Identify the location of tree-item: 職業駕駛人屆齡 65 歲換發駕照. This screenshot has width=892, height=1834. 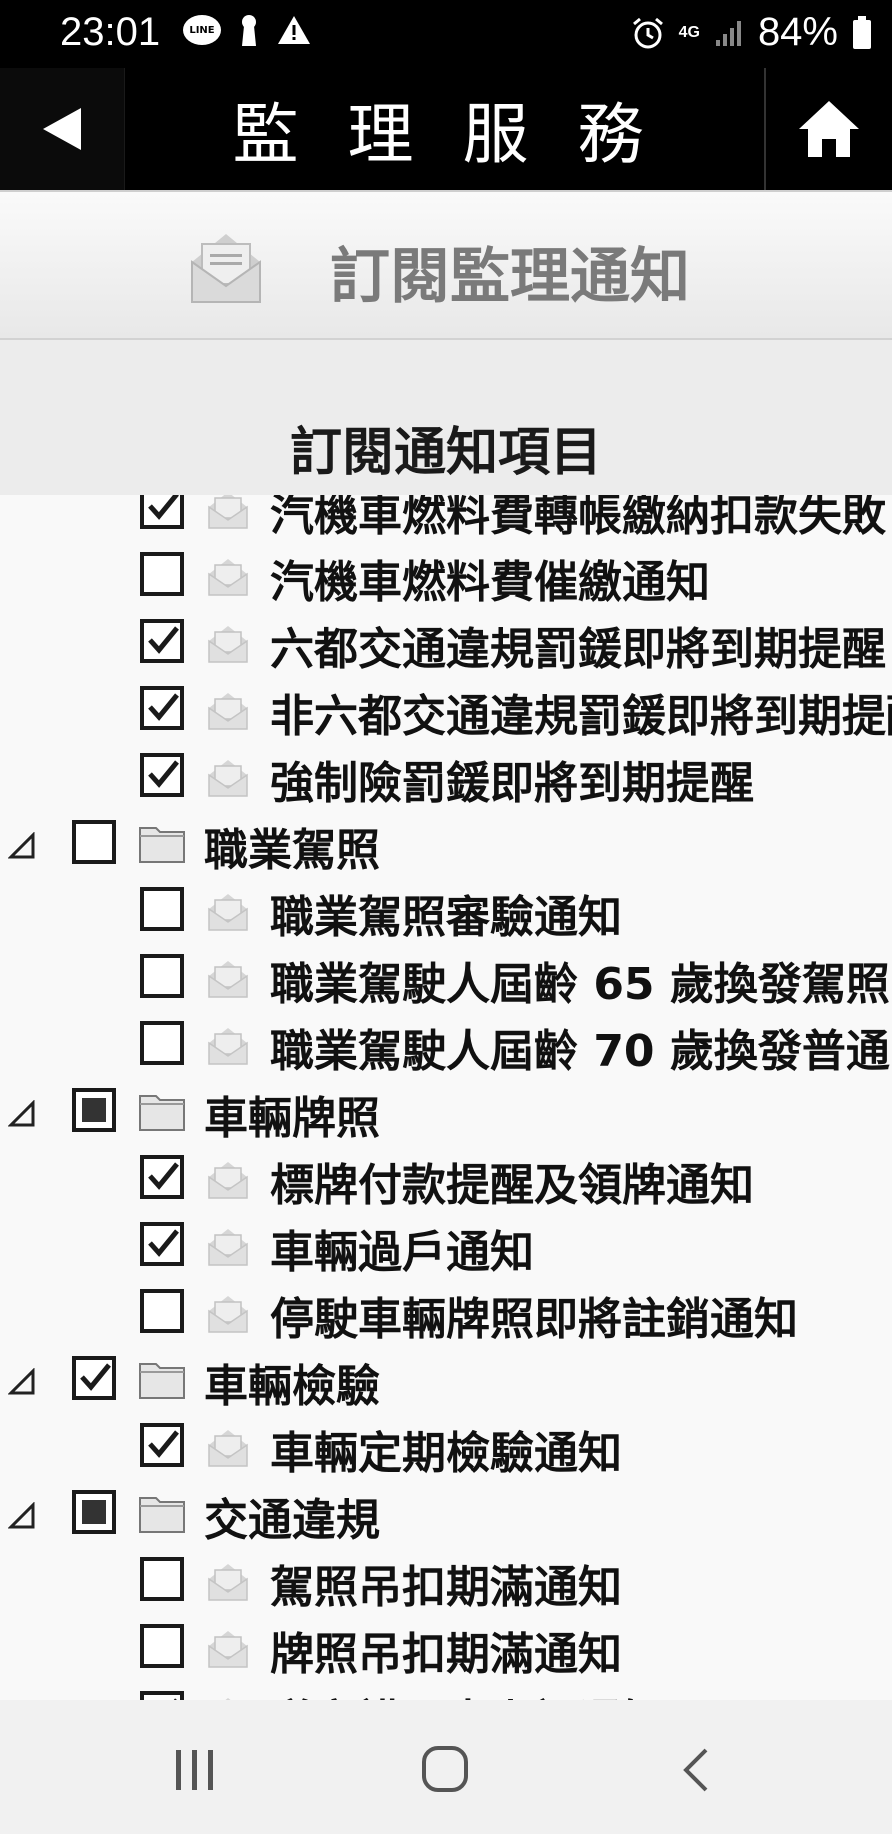
(446, 979).